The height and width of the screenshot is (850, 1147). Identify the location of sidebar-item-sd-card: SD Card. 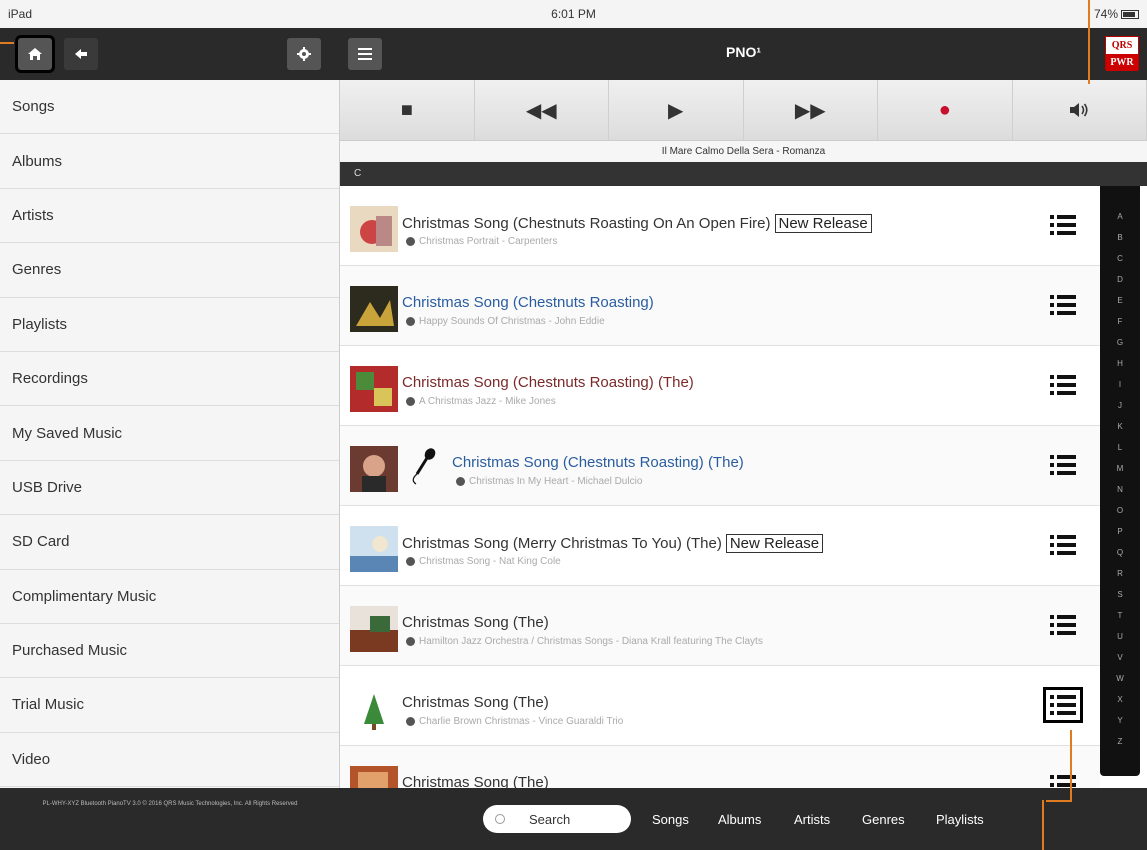
(169, 542).